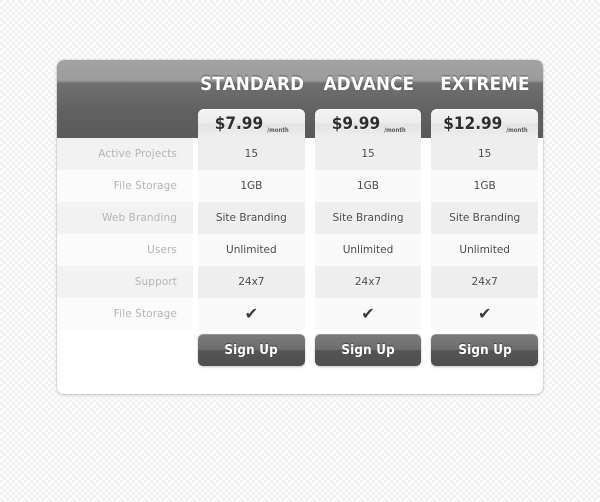  I want to click on table-row: Active Projects 15 15 15, so click(300, 154).